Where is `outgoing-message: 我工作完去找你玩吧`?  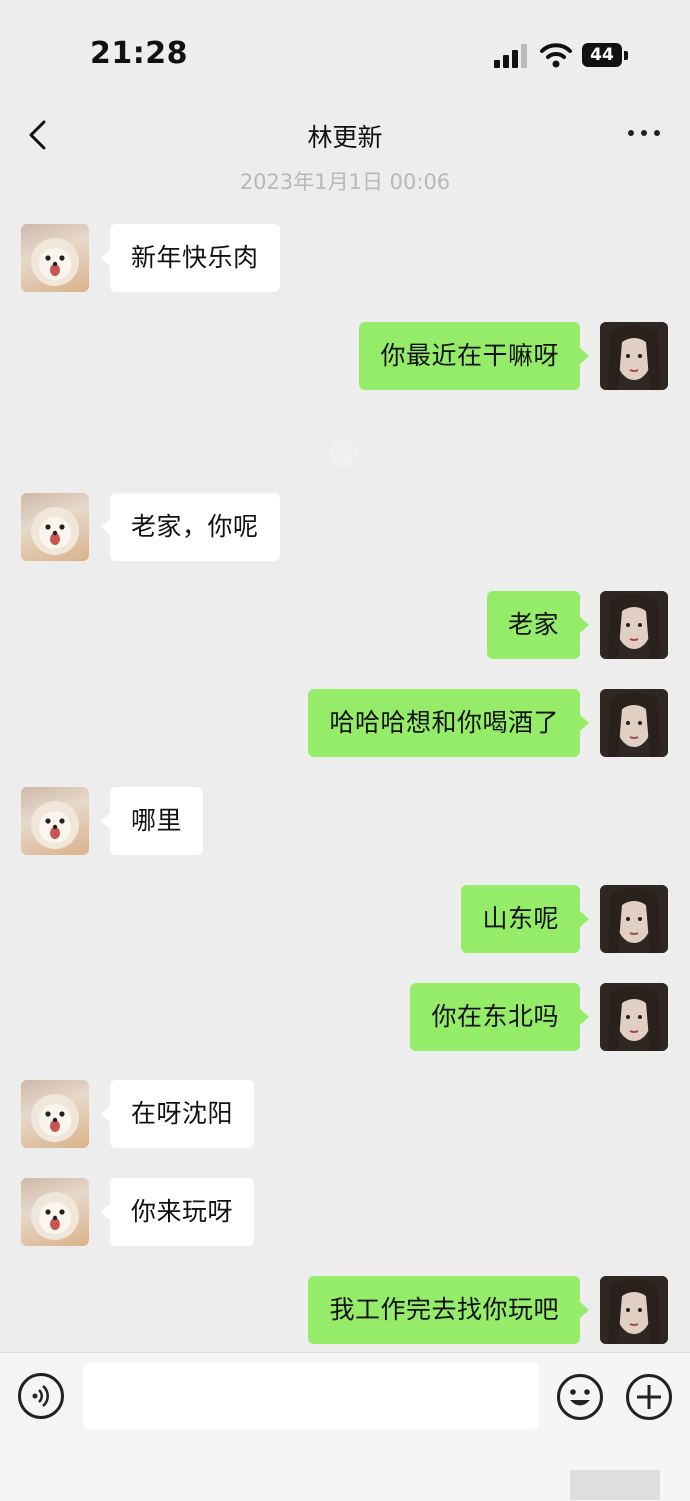
outgoing-message: 我工作完去找你玩吧 is located at coordinates (345, 1311).